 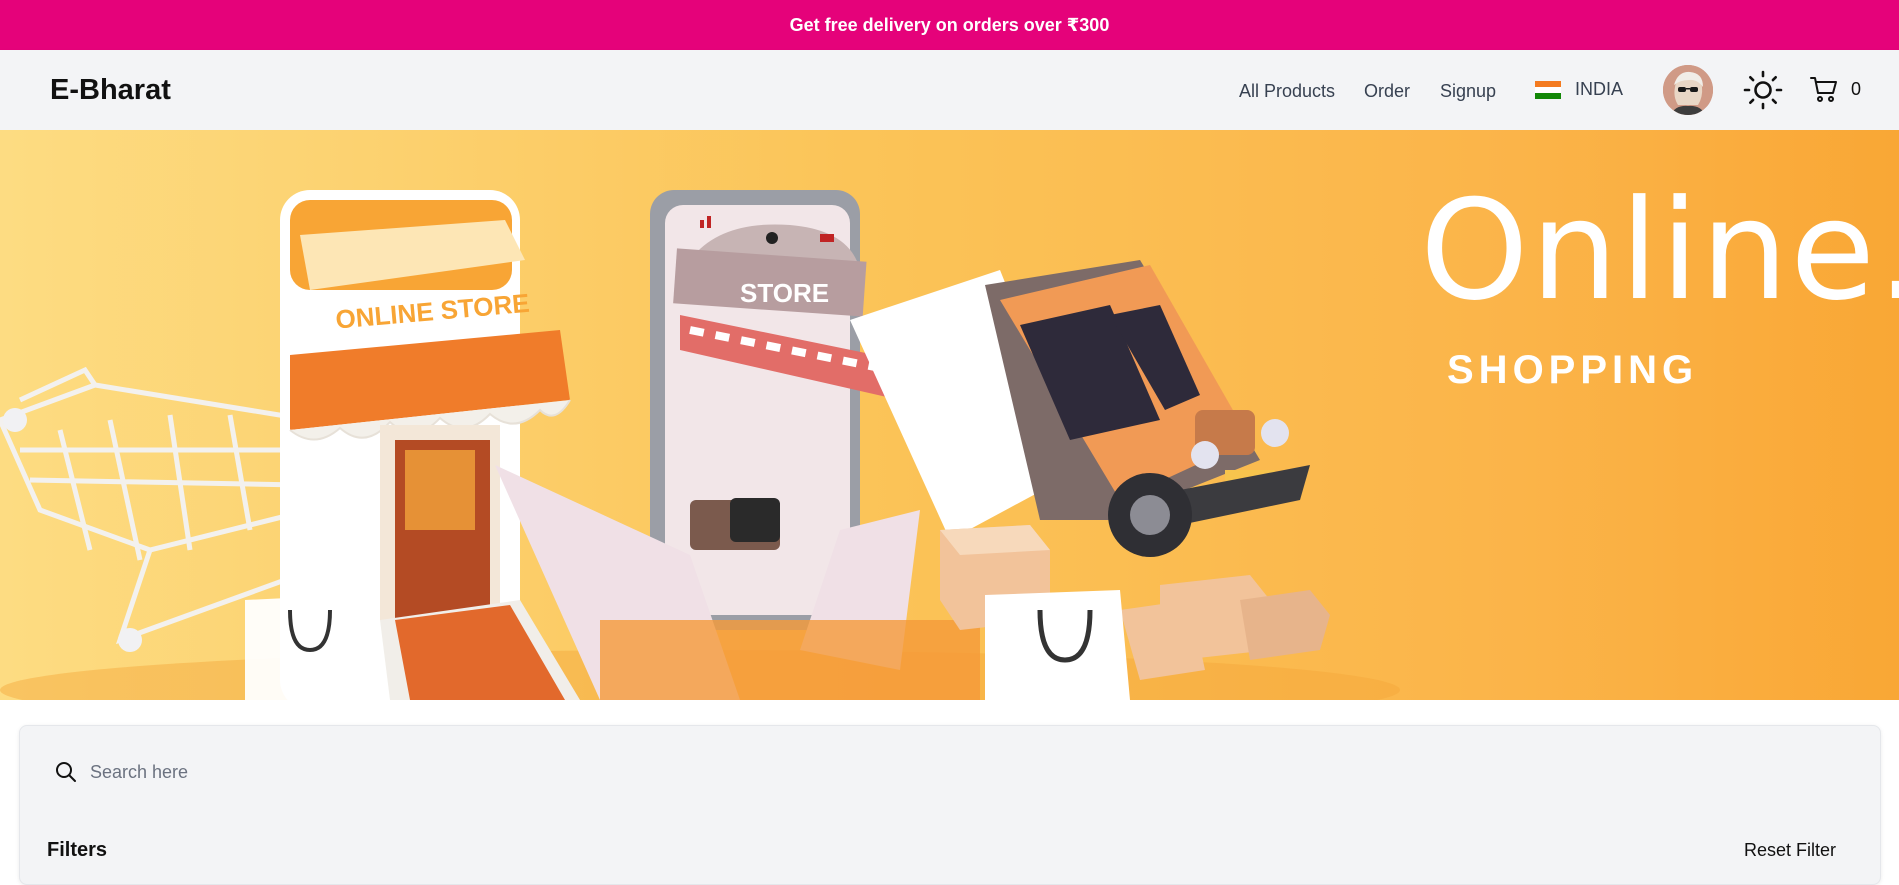 I want to click on user-avatar, so click(x=1688, y=90).